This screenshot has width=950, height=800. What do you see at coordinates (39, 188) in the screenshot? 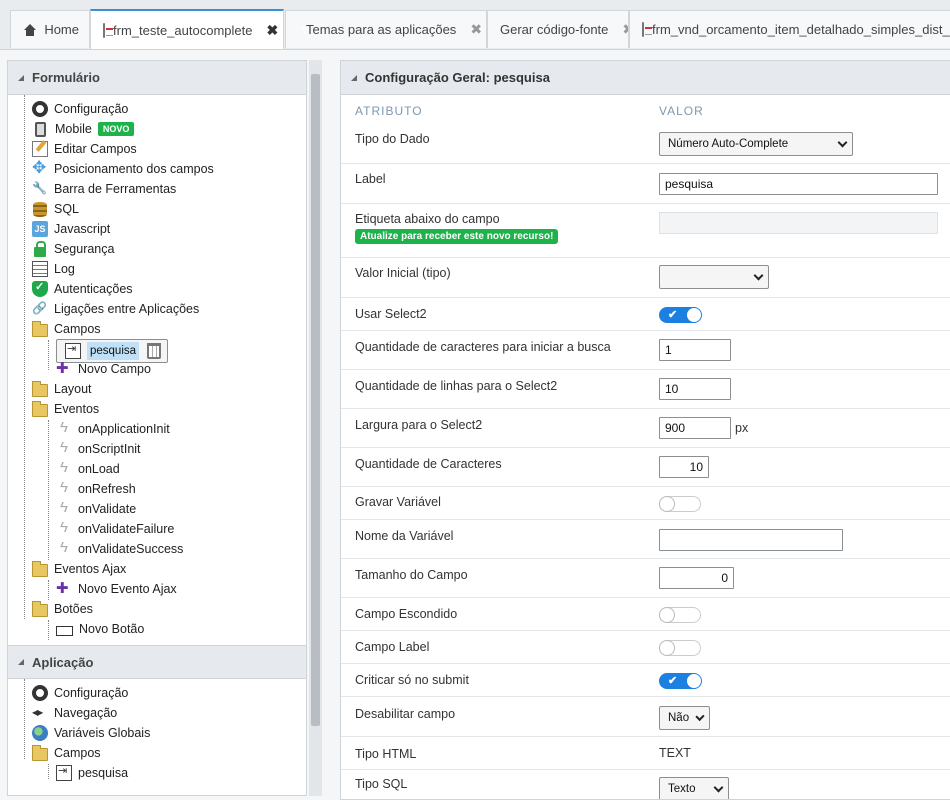
I see `wrench-icon: 🔧` at bounding box center [39, 188].